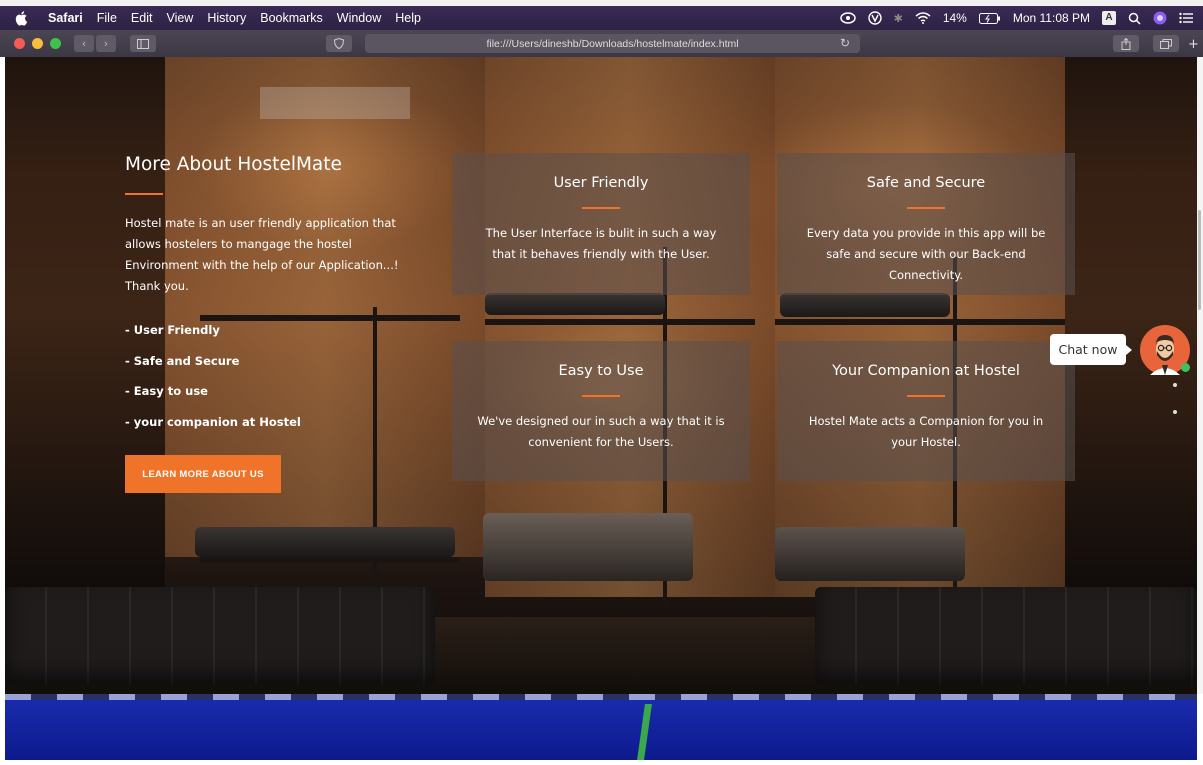  I want to click on menu-file: File, so click(107, 18).